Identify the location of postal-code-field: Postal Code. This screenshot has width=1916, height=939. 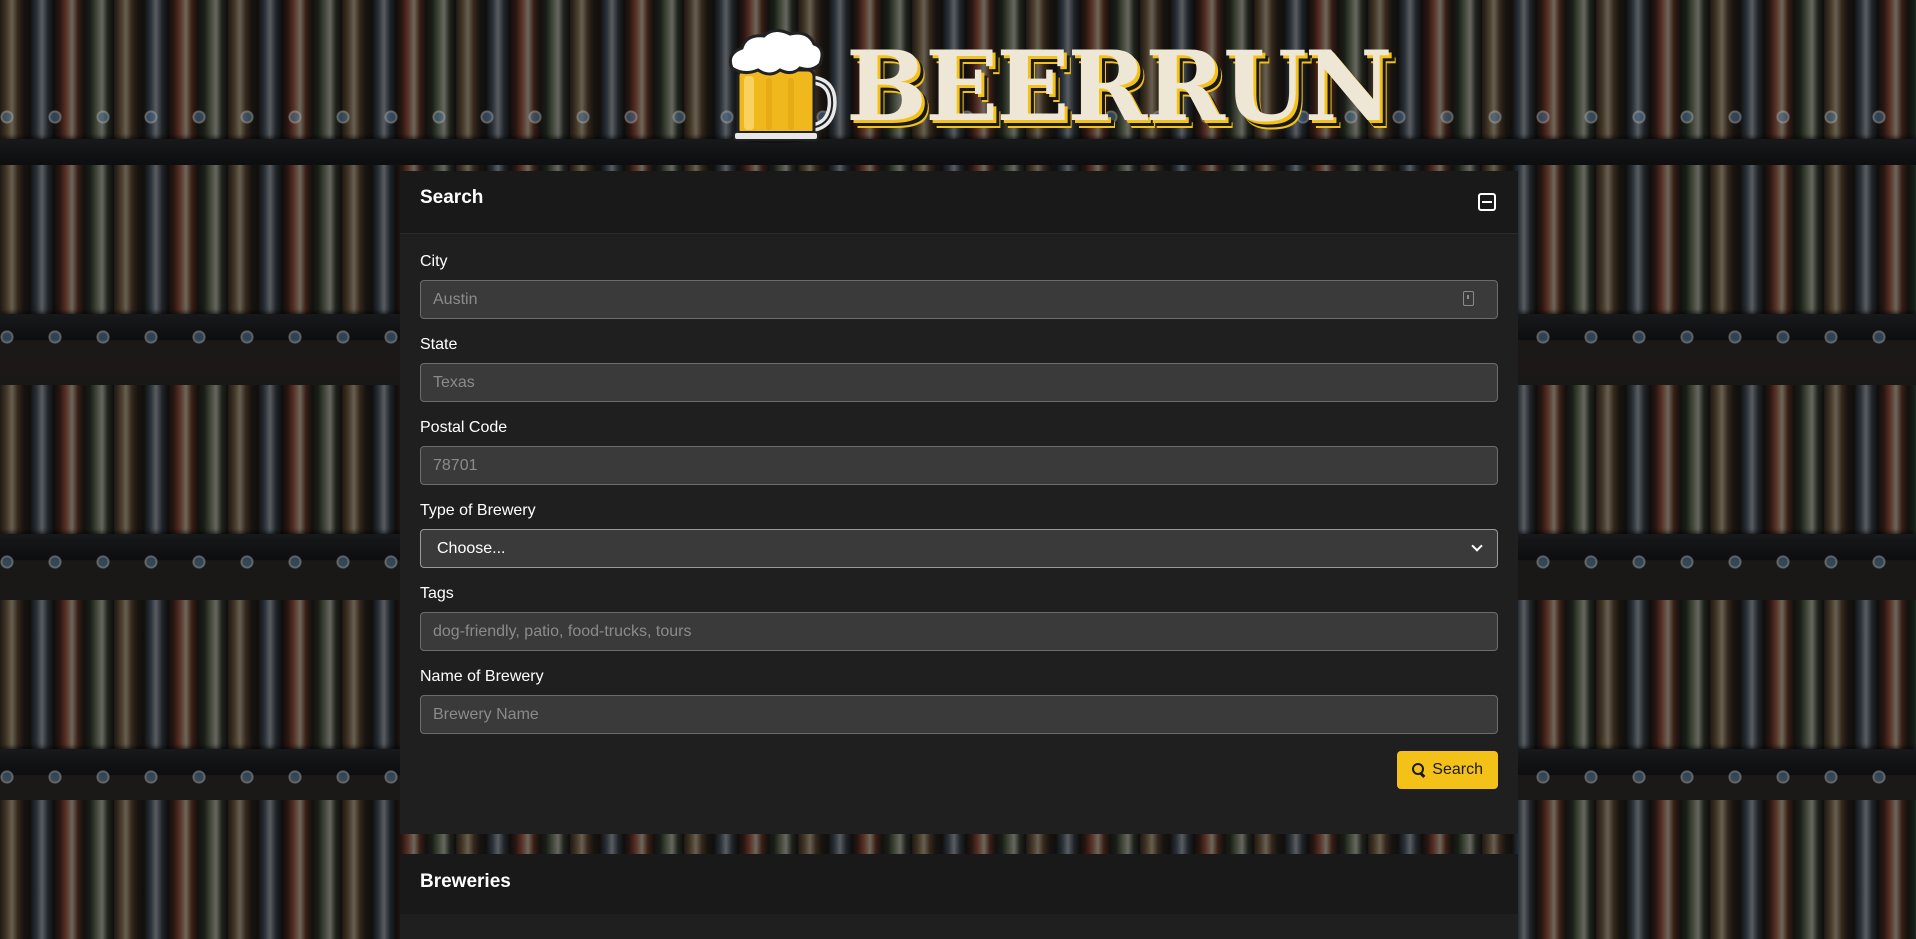
(959, 452).